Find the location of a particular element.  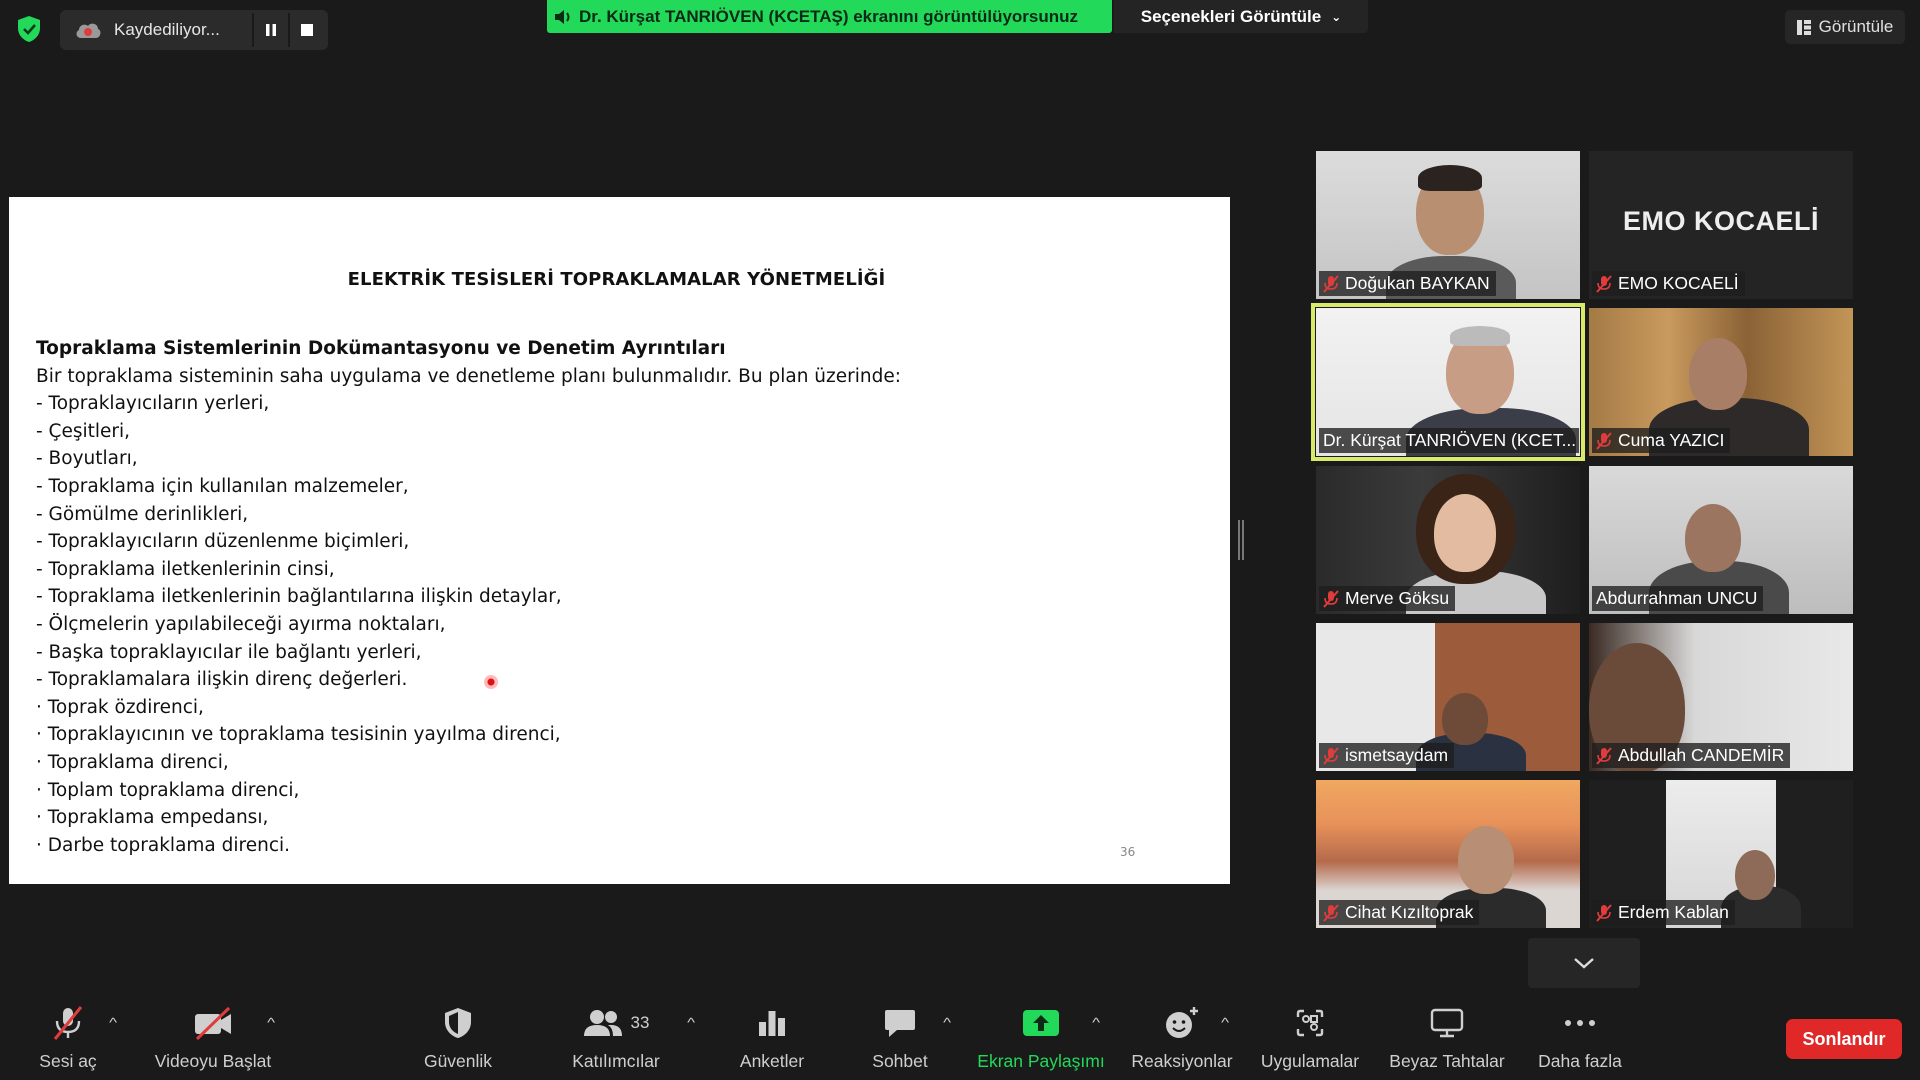

participants-button: 33 Katılımcılar is located at coordinates (616, 1037).